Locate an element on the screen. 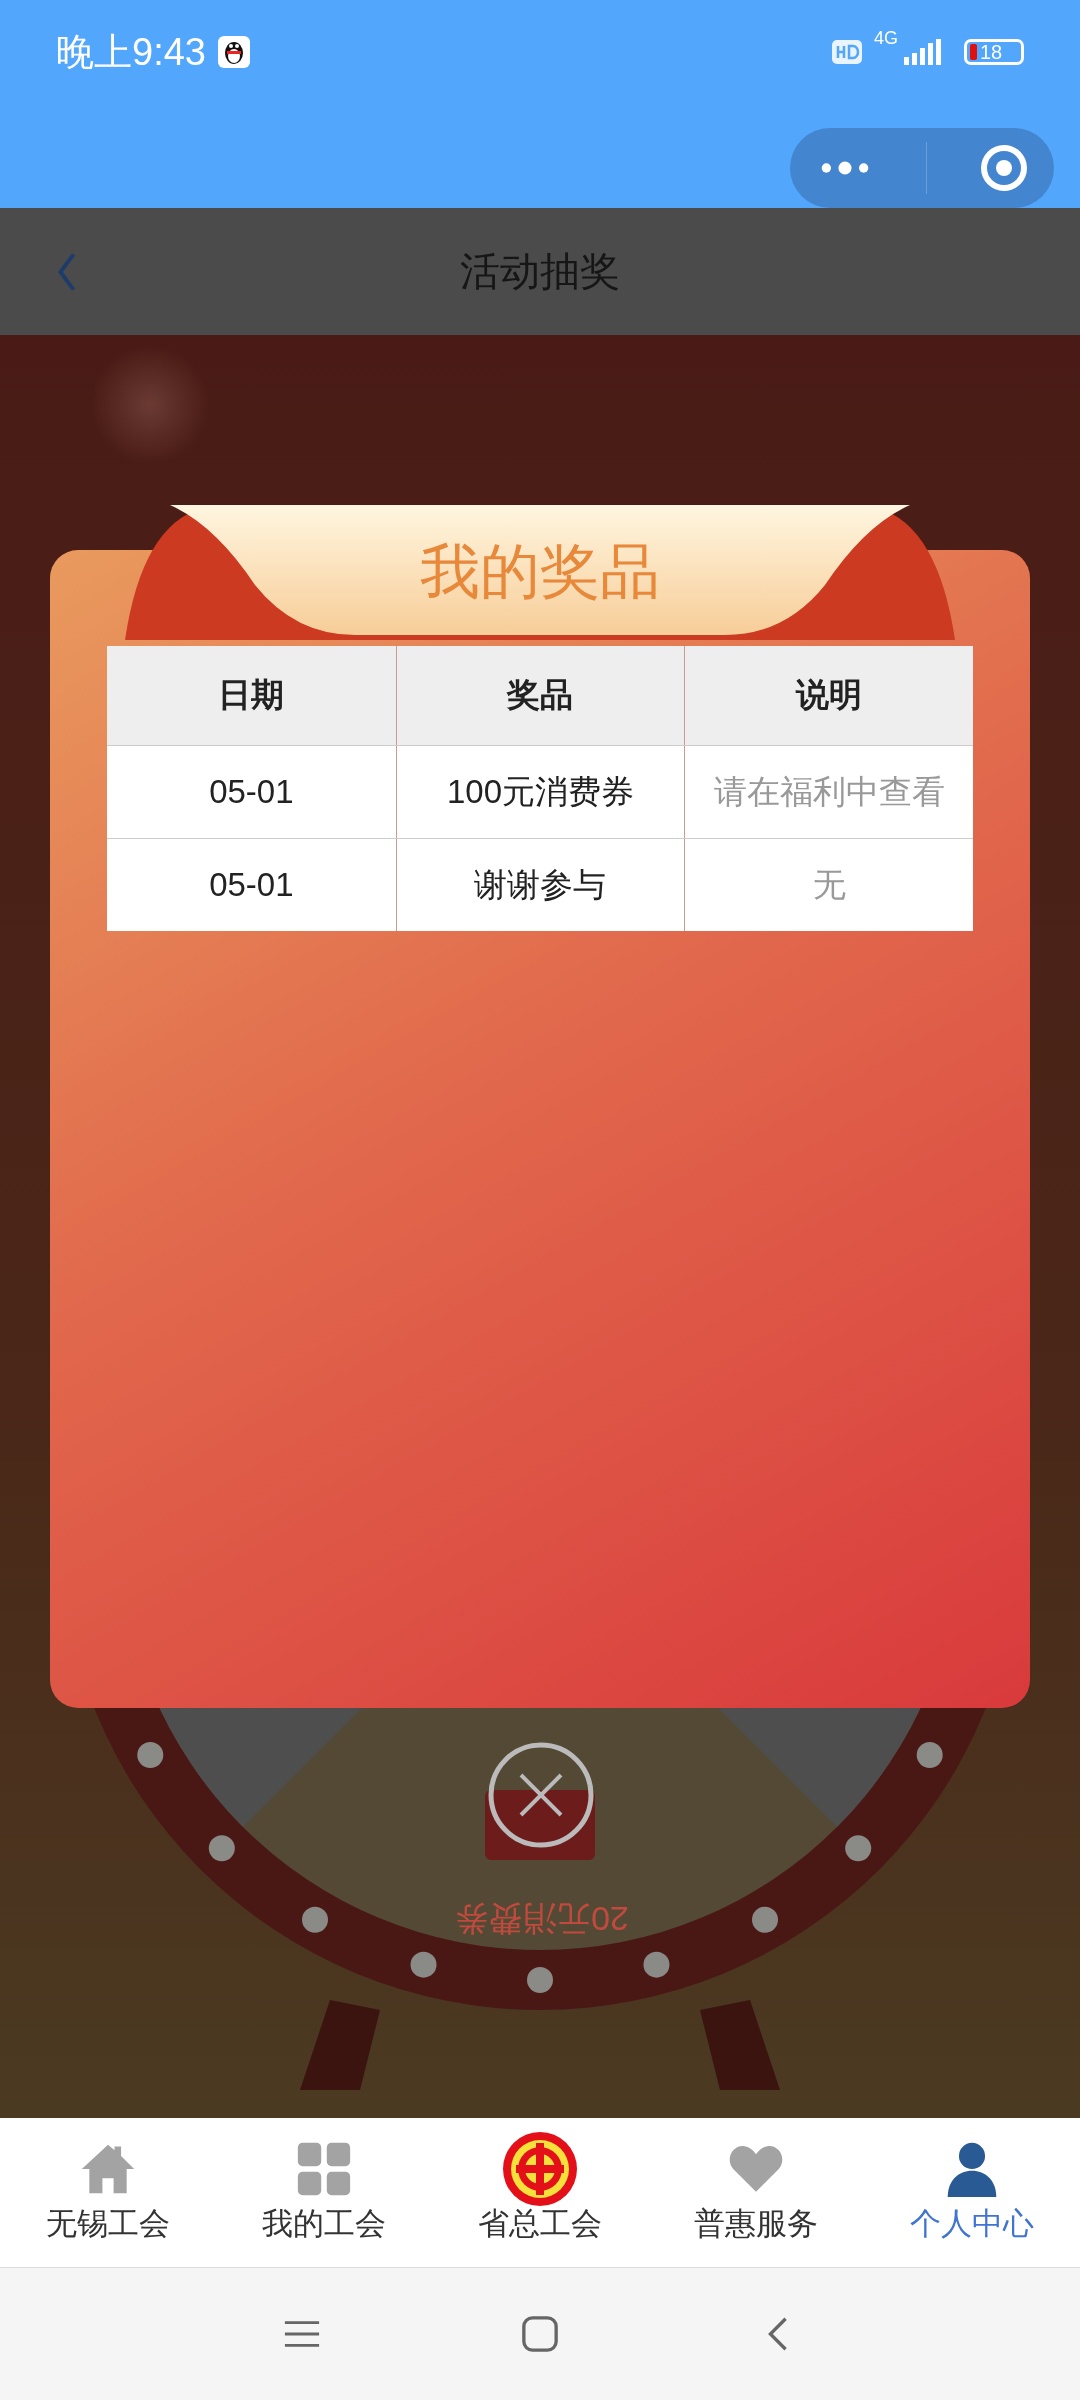 This screenshot has height=2400, width=1080. battery-icon: 18 is located at coordinates (994, 52).